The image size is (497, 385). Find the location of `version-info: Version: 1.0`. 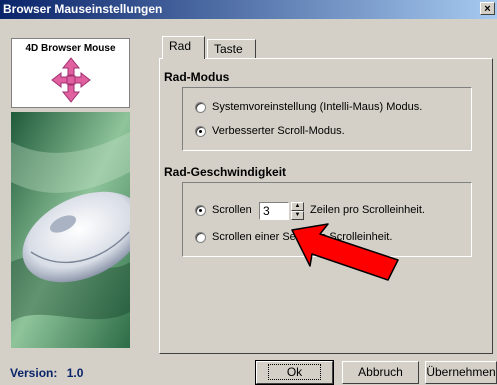

version-info: Version: 1.0 is located at coordinates (49, 373).